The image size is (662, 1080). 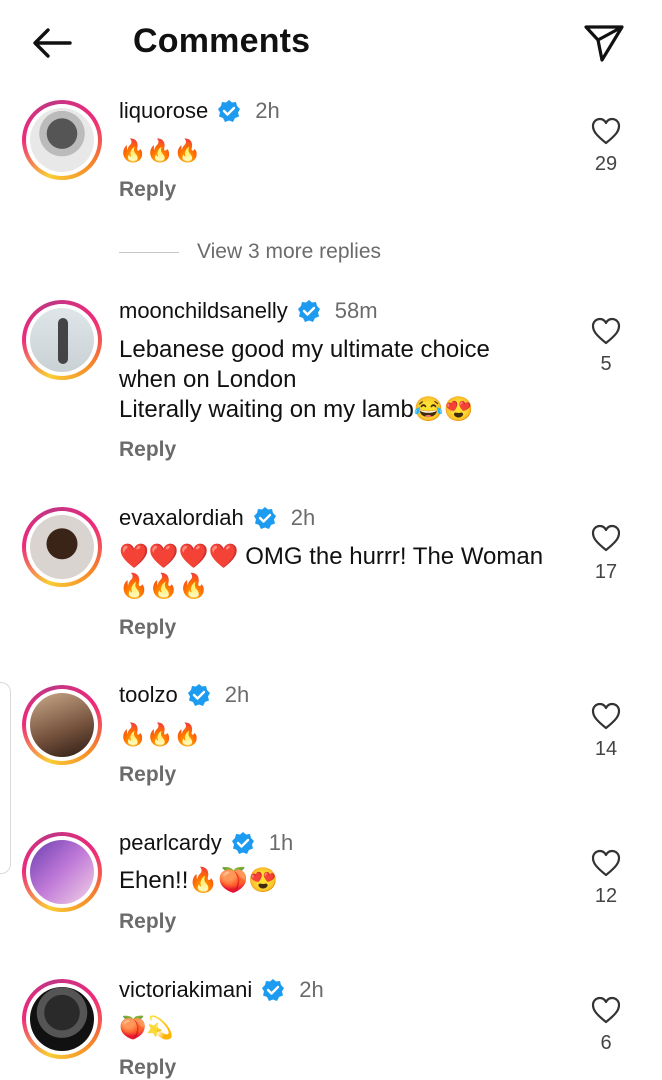 I want to click on username: pearlcardy, so click(x=170, y=843).